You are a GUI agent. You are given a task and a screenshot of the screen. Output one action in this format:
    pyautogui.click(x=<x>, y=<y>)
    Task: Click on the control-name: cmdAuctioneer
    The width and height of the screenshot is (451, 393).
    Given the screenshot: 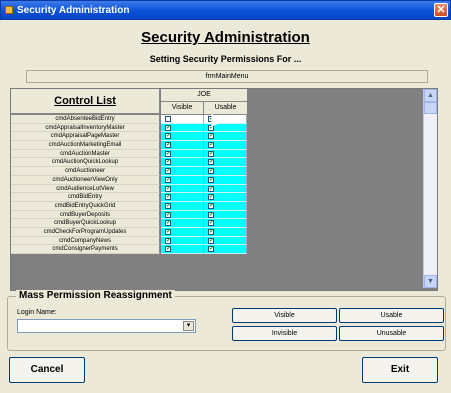 What is the action you would take?
    pyautogui.click(x=85, y=171)
    